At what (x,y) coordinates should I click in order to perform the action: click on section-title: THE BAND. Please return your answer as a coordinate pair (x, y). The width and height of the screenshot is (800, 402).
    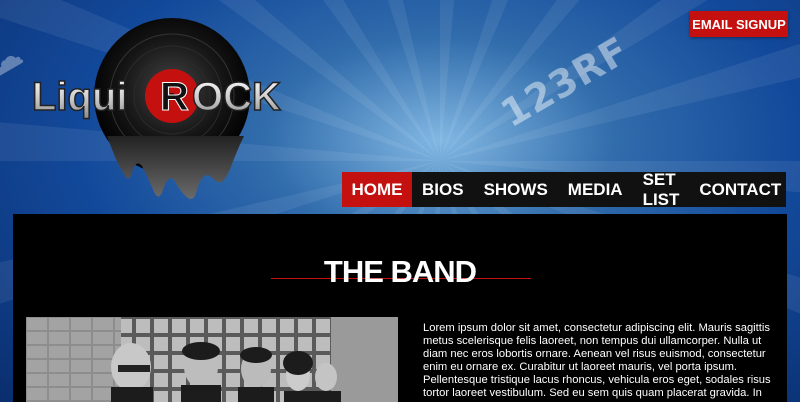
    Looking at the image, I should click on (400, 271).